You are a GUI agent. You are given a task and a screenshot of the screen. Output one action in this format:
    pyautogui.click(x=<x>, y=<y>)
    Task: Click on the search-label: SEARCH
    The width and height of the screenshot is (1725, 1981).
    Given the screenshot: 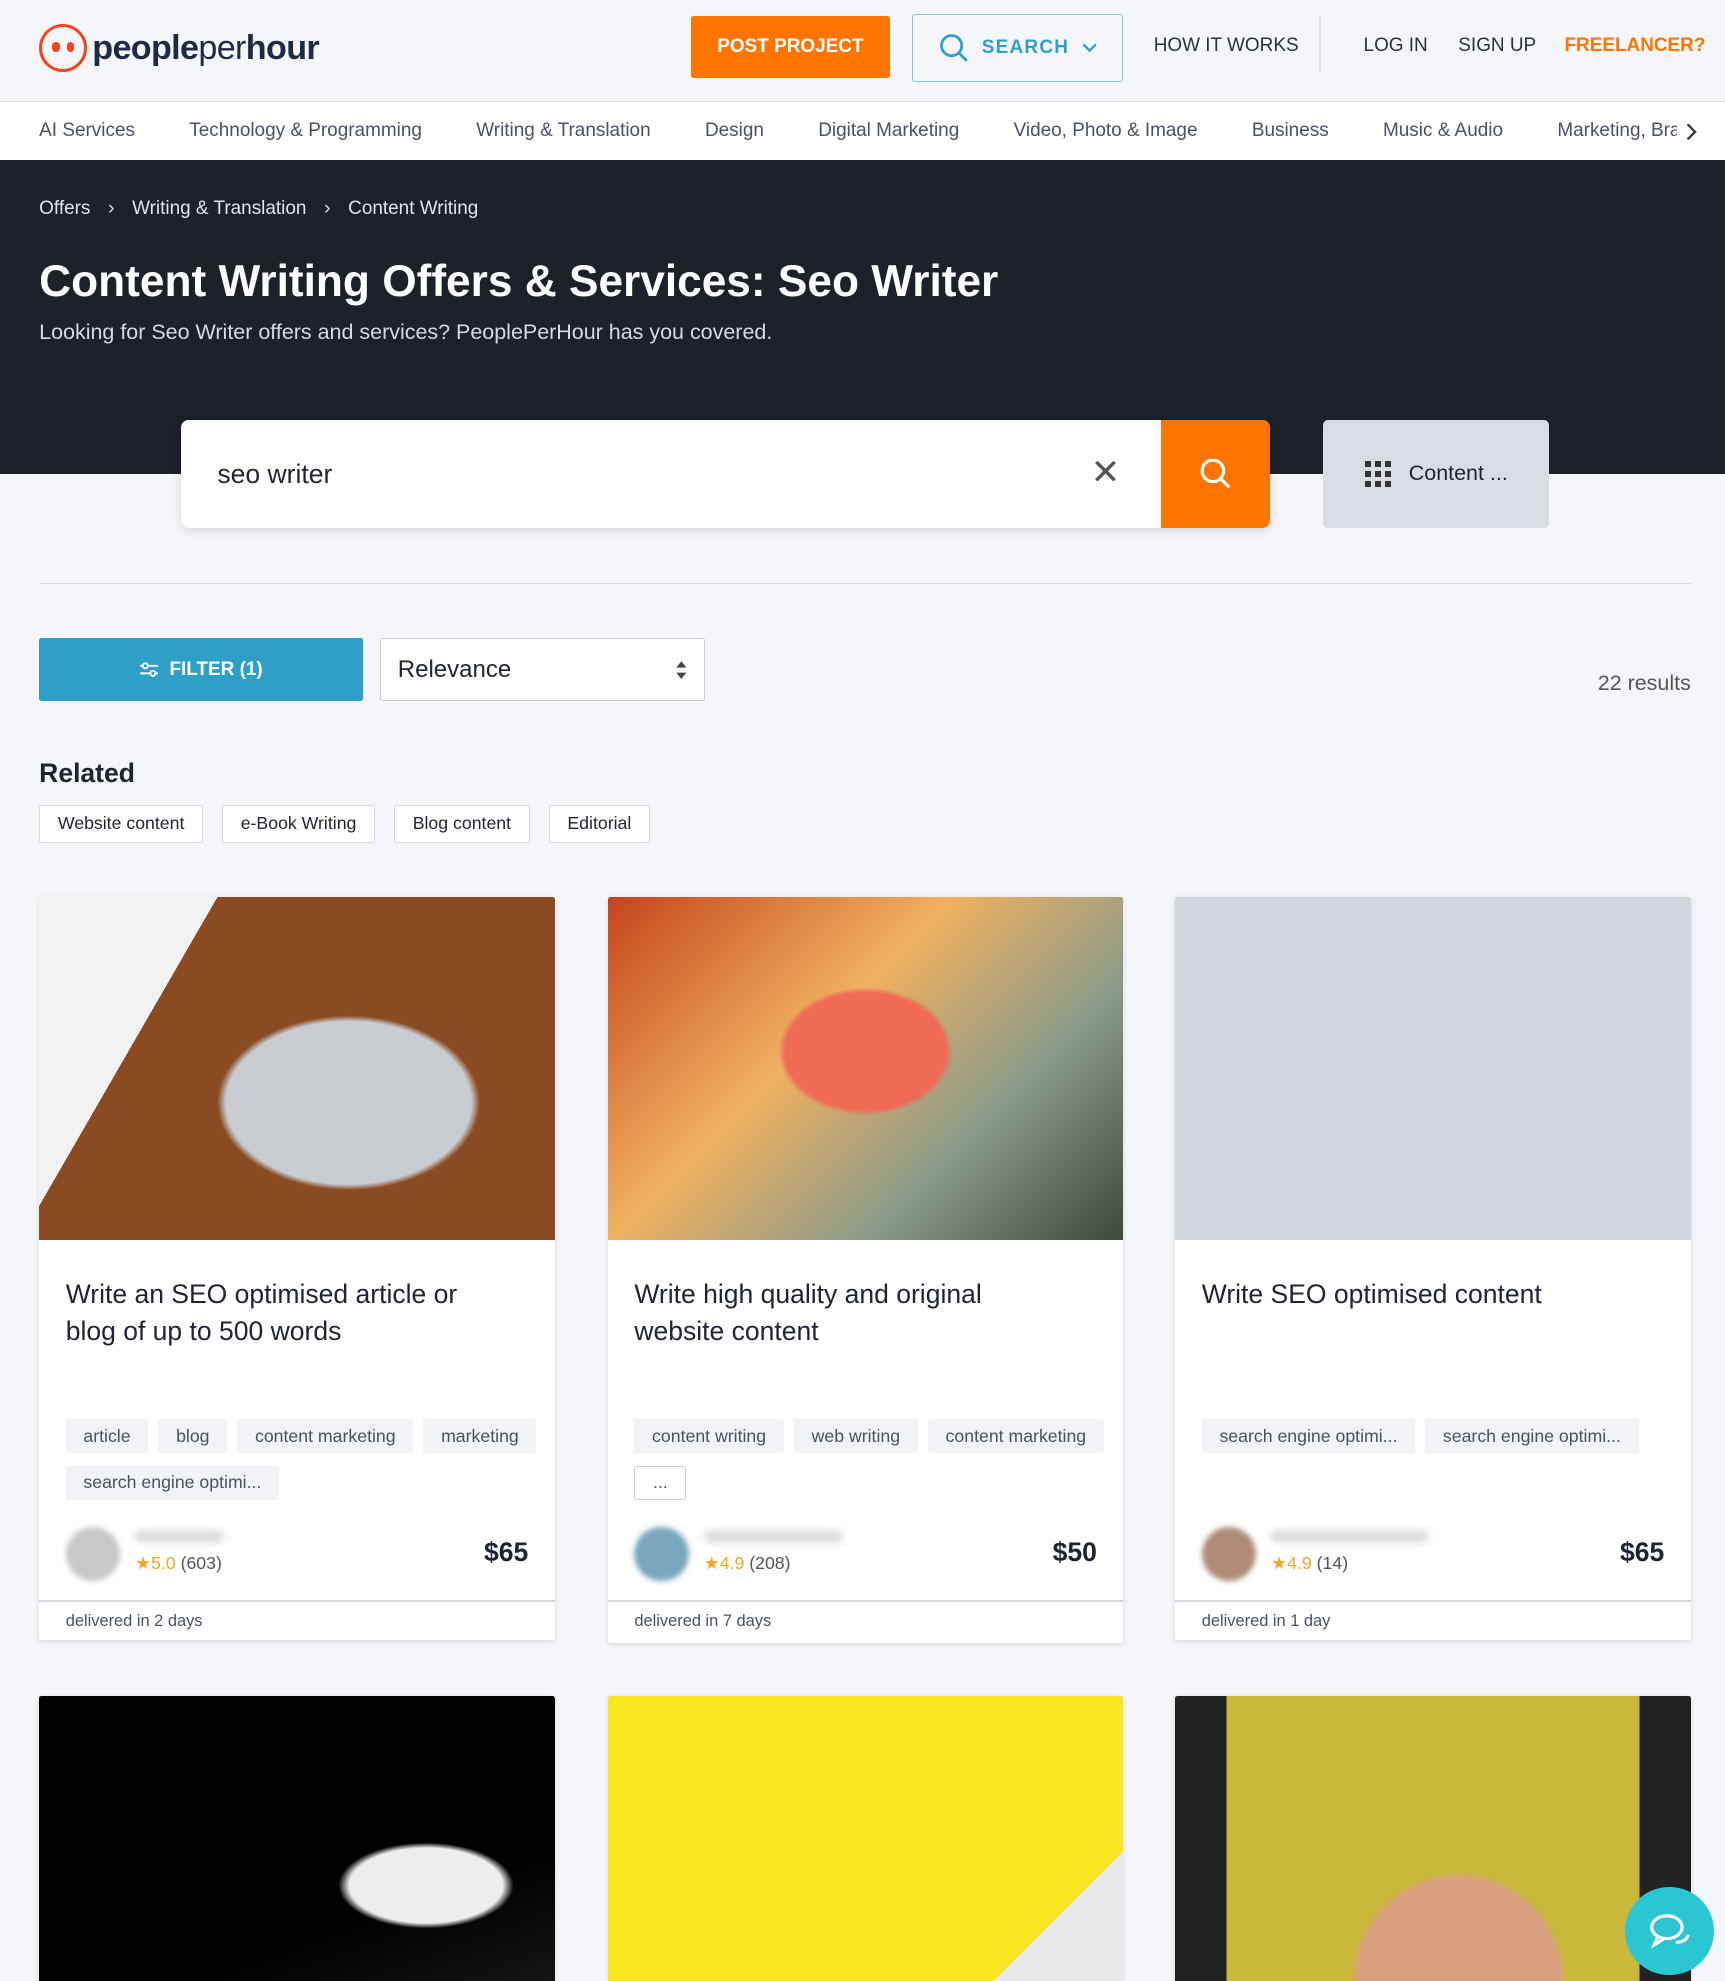 What is the action you would take?
    pyautogui.click(x=1025, y=47)
    